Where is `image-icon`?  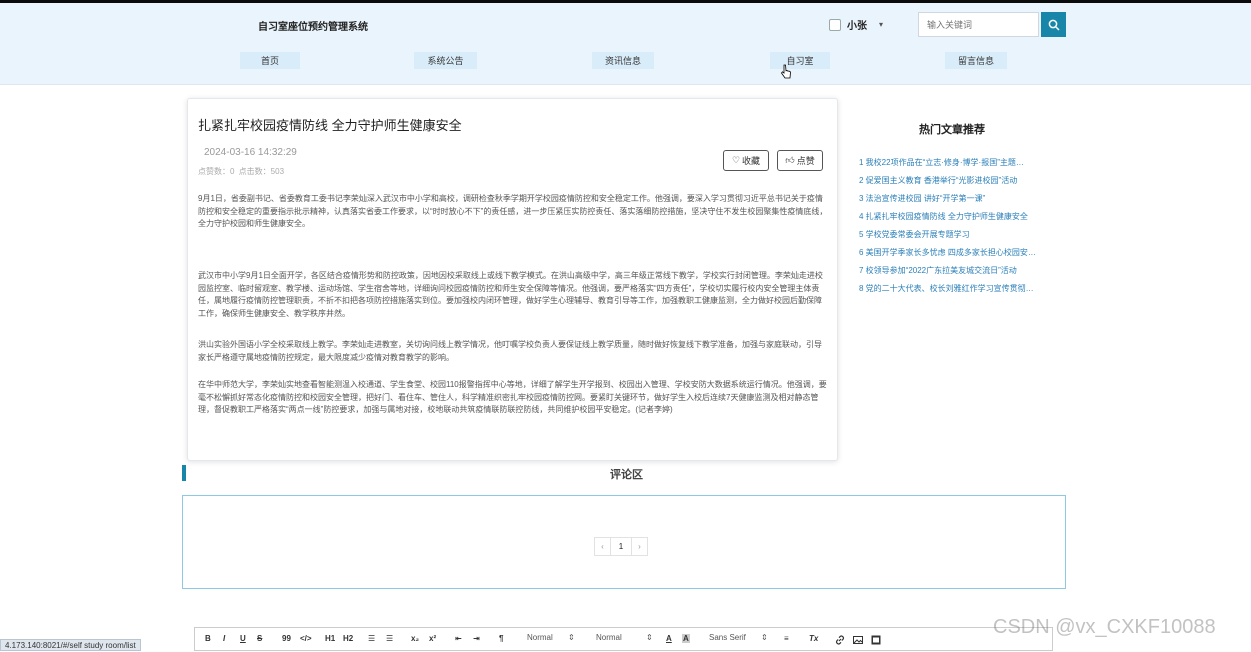 image-icon is located at coordinates (858, 640).